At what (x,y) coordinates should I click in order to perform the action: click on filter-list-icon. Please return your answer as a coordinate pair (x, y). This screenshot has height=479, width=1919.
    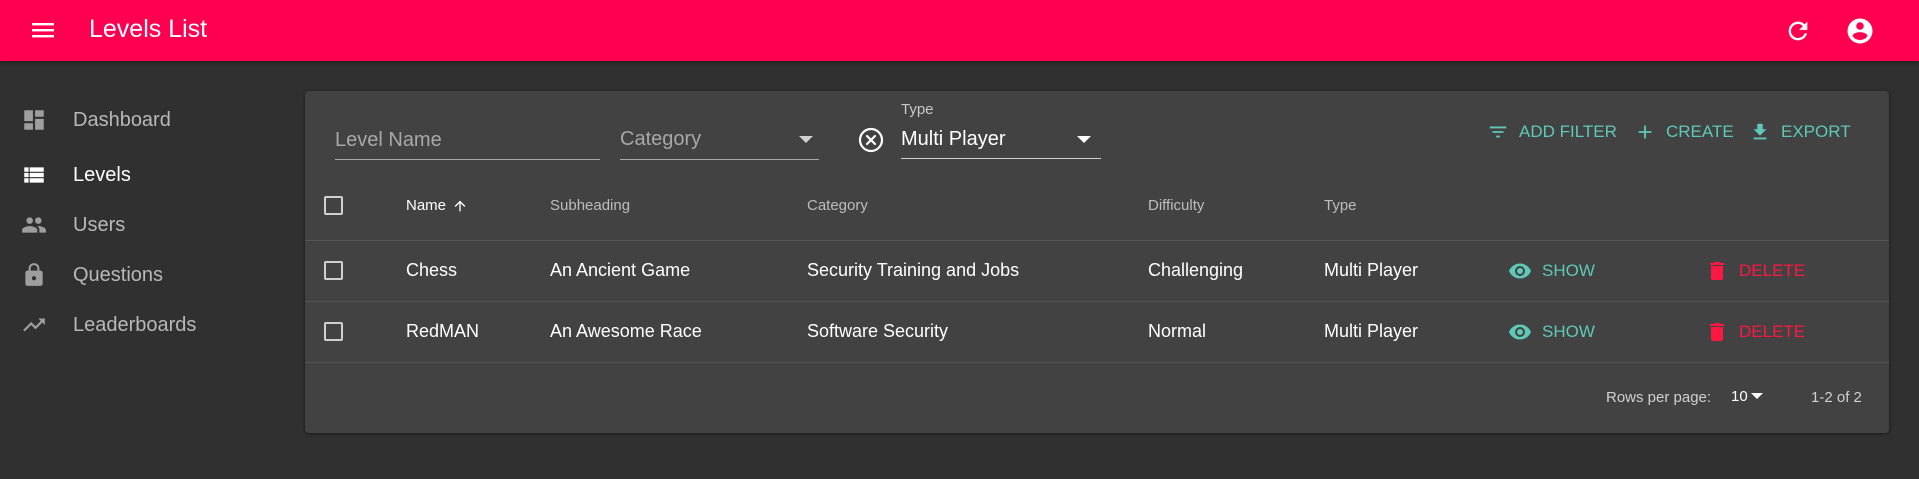
    Looking at the image, I should click on (1498, 132).